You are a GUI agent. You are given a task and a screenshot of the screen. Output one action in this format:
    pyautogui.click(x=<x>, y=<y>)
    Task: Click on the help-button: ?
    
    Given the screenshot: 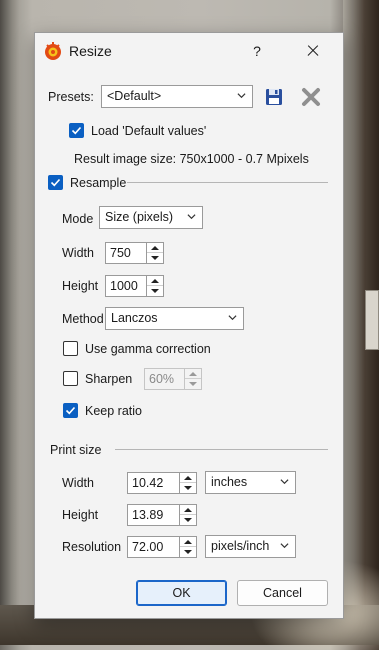 What is the action you would take?
    pyautogui.click(x=257, y=51)
    